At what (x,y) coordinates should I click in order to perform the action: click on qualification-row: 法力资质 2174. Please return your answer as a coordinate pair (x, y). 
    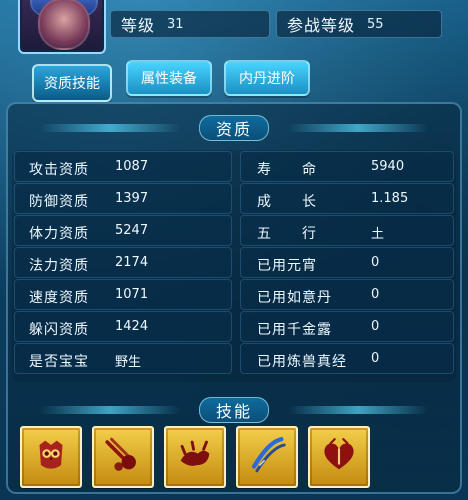
    Looking at the image, I should click on (123, 262).